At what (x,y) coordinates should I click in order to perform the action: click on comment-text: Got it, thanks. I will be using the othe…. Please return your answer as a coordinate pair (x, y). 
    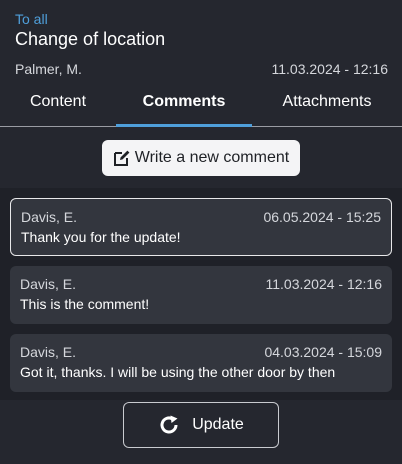
    Looking at the image, I should click on (178, 372).